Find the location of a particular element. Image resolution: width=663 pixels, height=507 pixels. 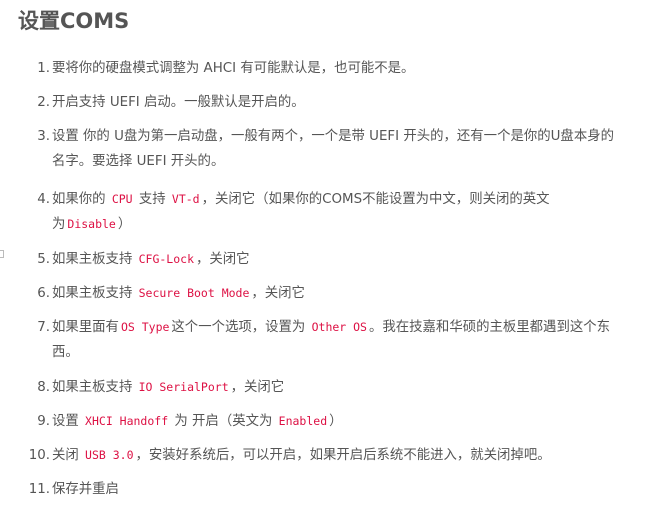

inline-code: Secure Boot Mode is located at coordinates (194, 293).